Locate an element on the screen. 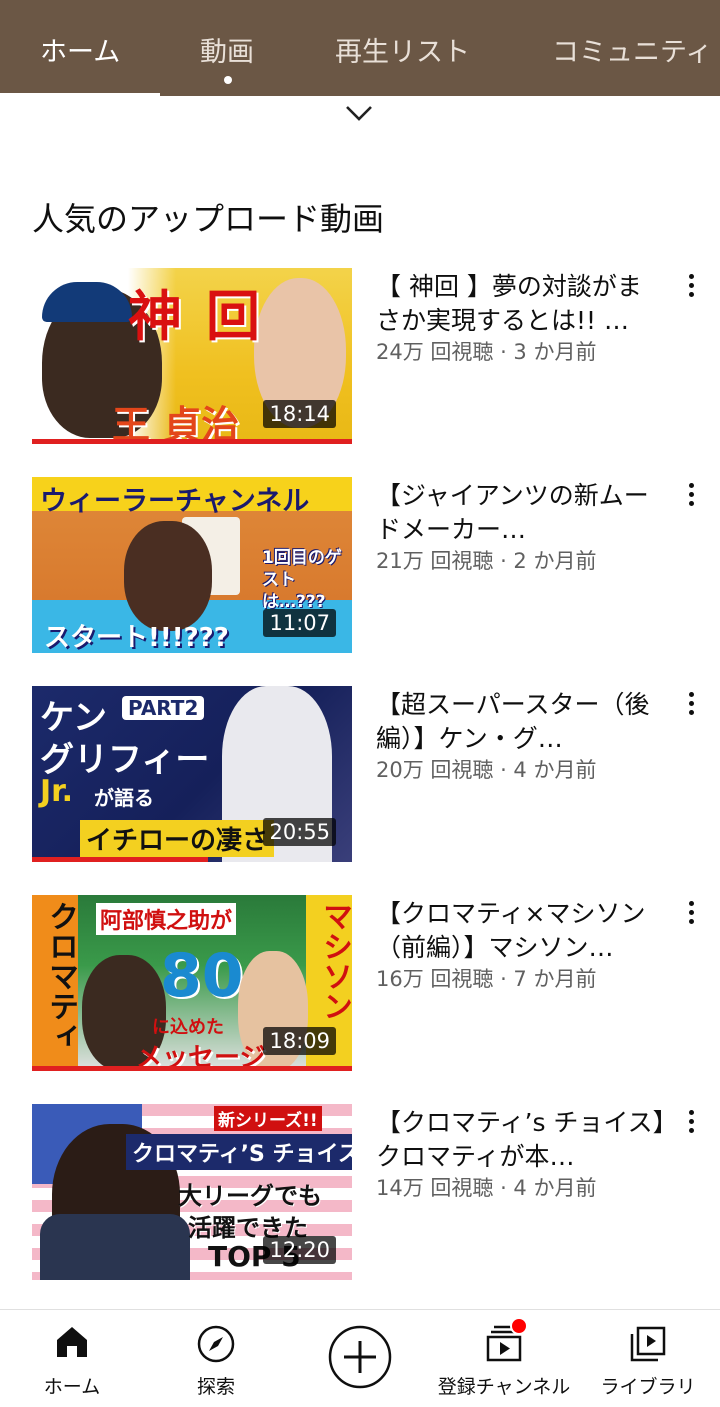  video-duration: 11:07 is located at coordinates (299, 623).